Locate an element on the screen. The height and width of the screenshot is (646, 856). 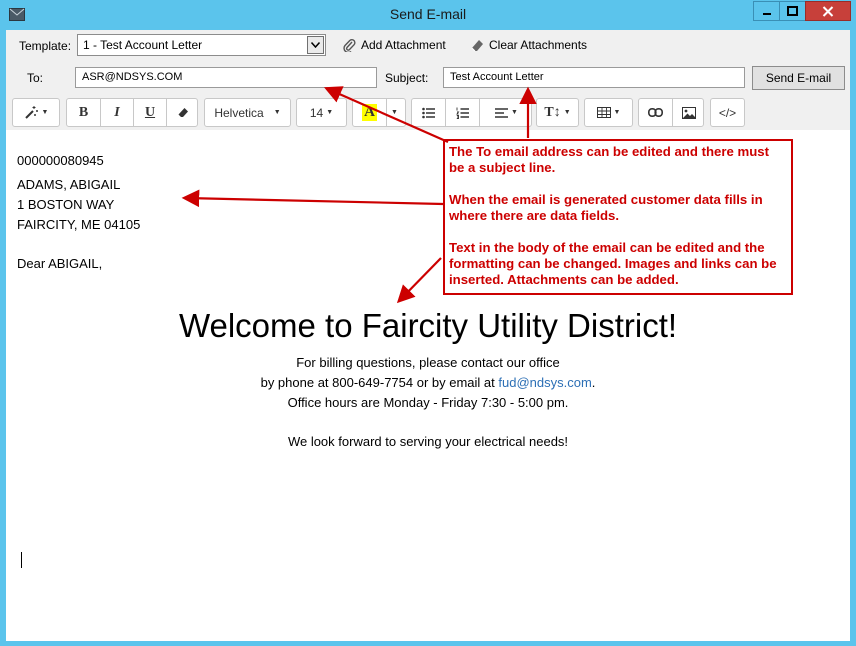
table-icon is located at coordinates (603, 112).